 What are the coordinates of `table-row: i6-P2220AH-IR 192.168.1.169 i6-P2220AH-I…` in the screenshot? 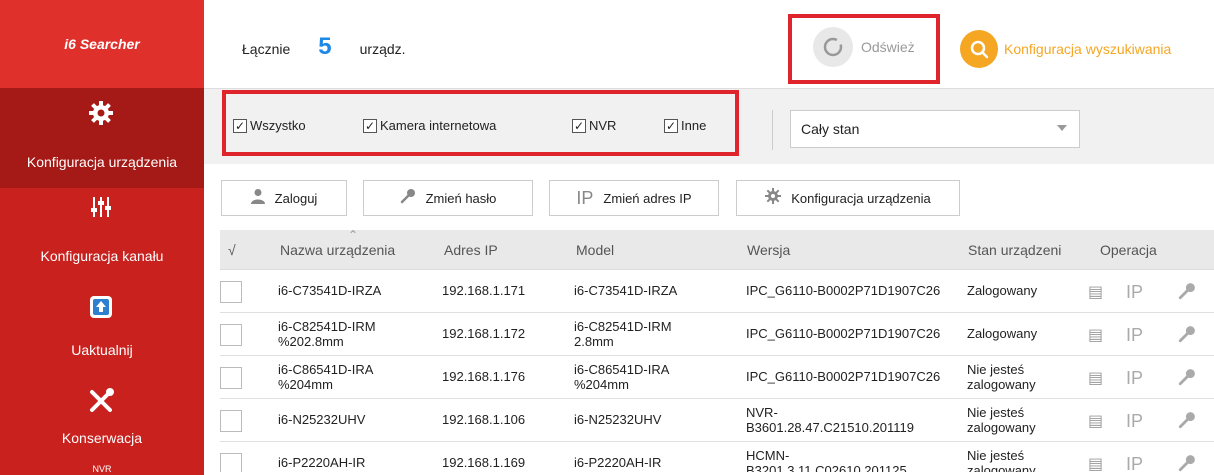 It's located at (717, 457).